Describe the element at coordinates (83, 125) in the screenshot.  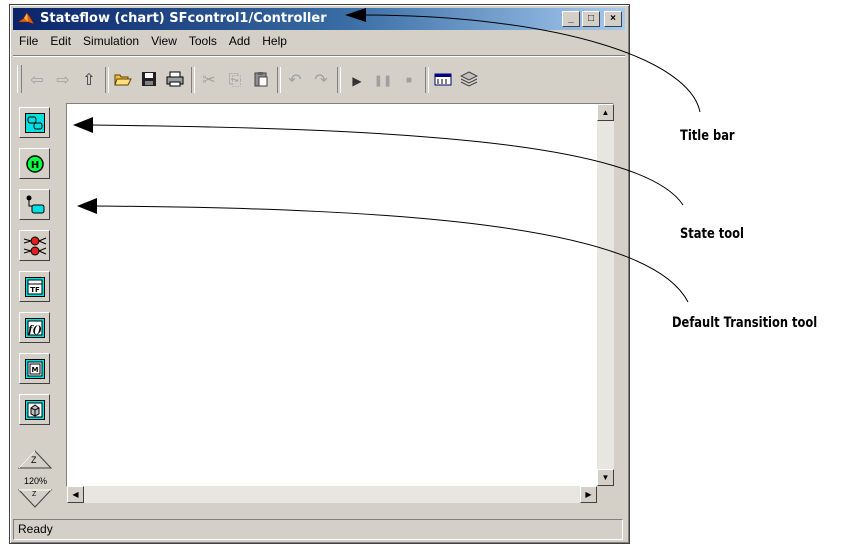
I see `state-tool-arrowhead-icon` at that location.